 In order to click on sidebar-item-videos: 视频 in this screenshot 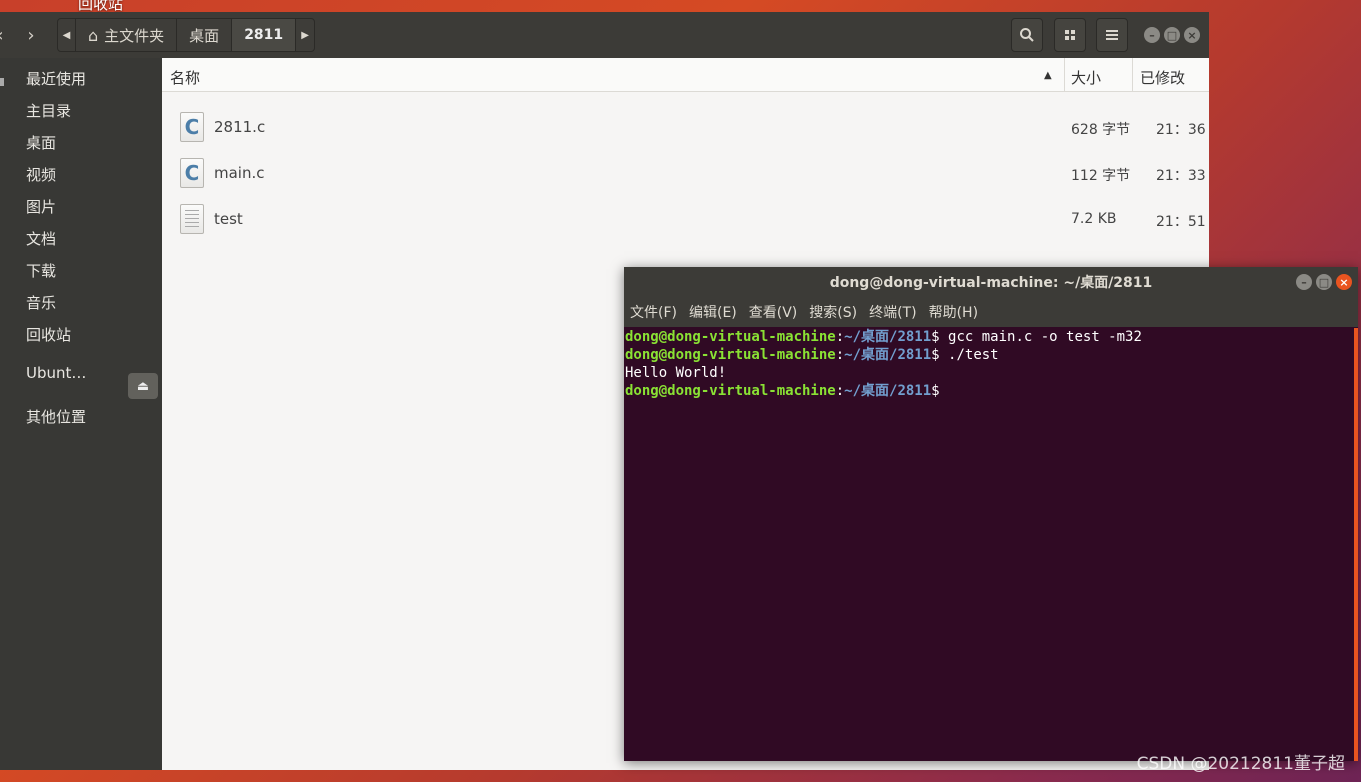, I will do `click(41, 174)`.